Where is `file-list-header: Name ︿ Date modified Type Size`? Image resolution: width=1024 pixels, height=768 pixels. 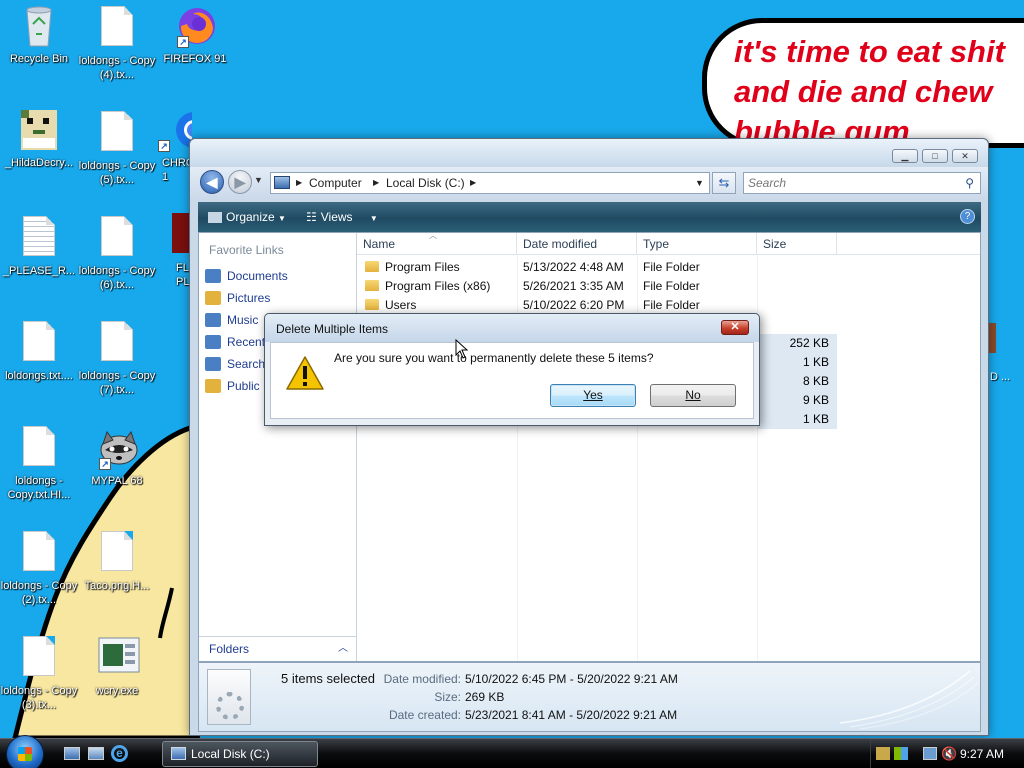 file-list-header: Name ︿ Date modified Type Size is located at coordinates (668, 243).